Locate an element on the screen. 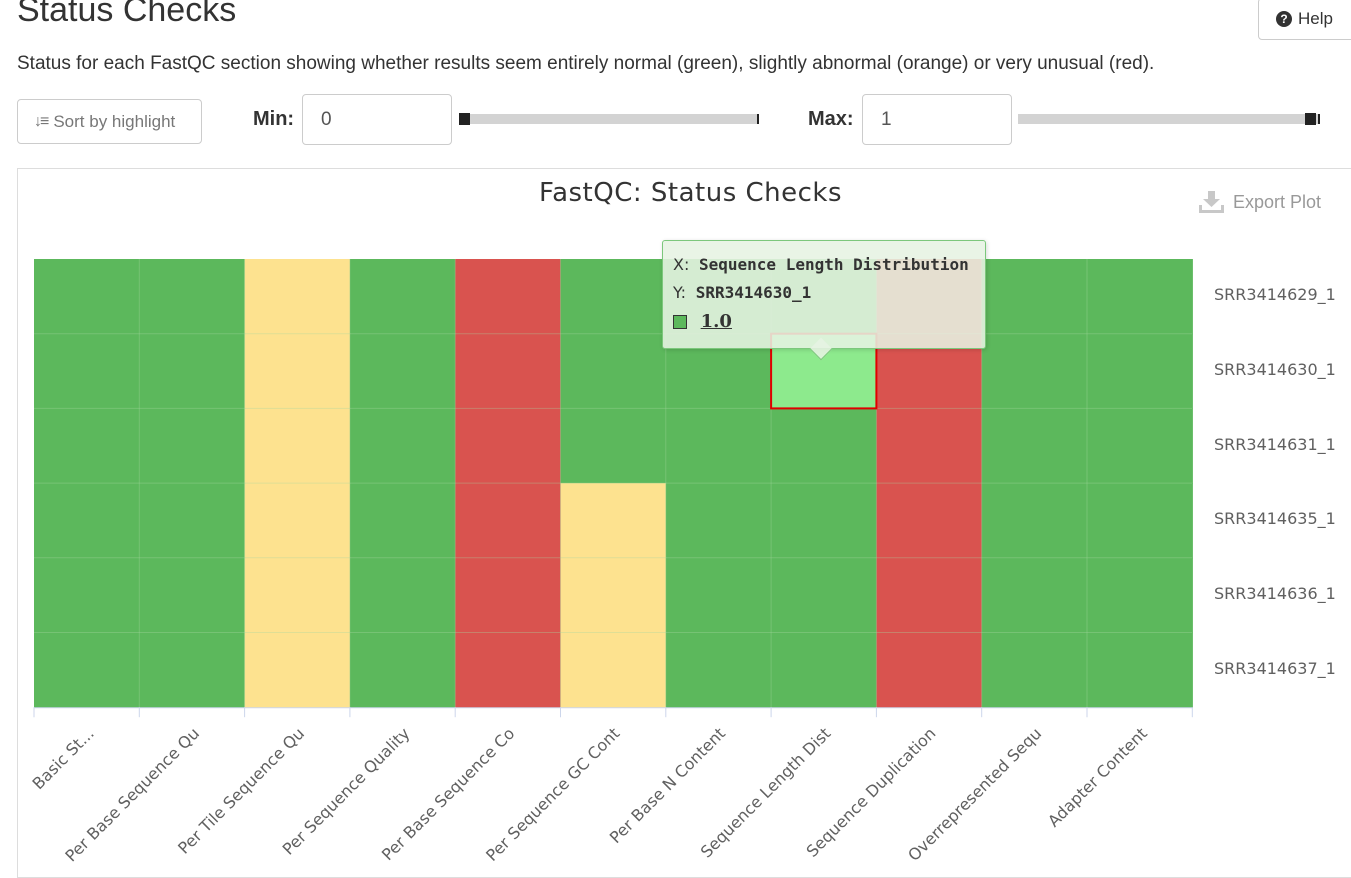  y-tick-label: SRR3414631_1 is located at coordinates (1275, 444).